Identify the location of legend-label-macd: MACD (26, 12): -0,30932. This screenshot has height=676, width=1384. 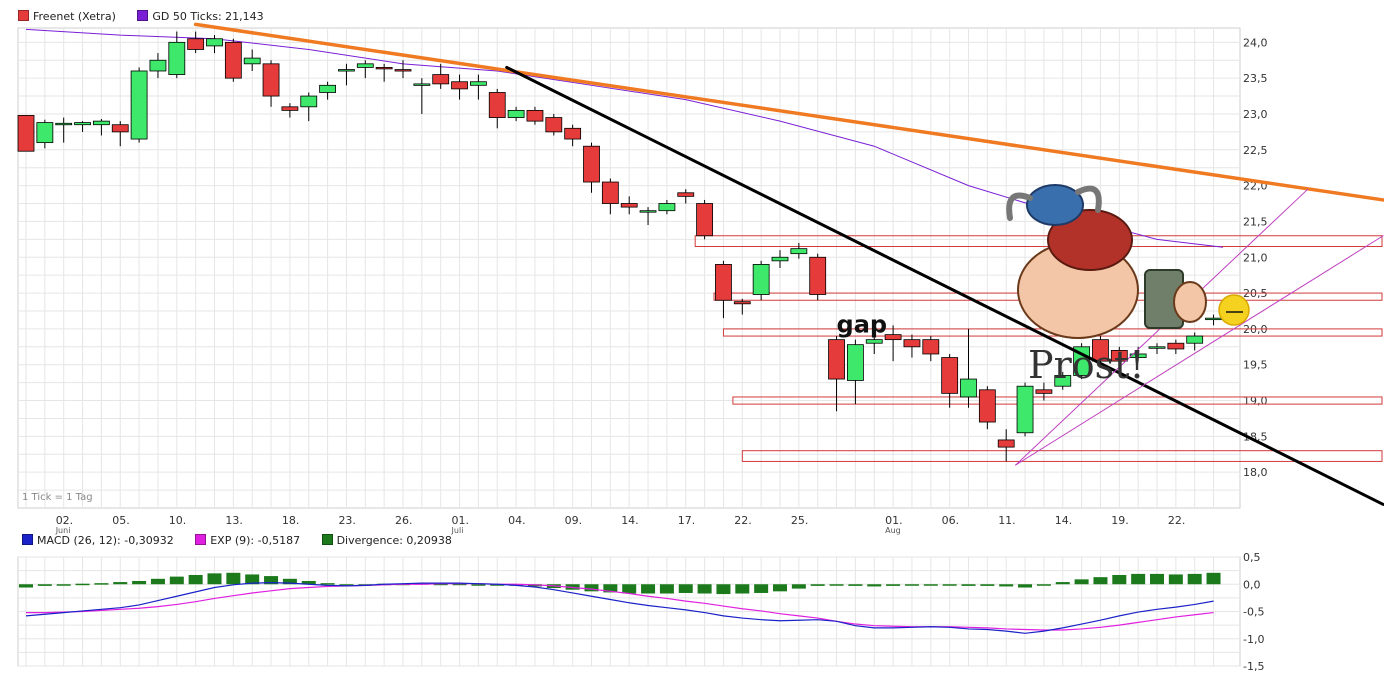
(105, 540).